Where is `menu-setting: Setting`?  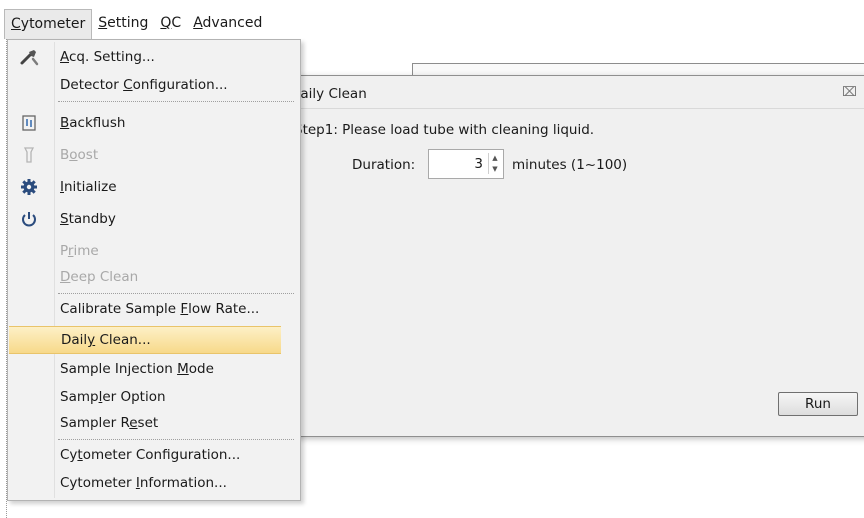 menu-setting: Setting is located at coordinates (123, 23).